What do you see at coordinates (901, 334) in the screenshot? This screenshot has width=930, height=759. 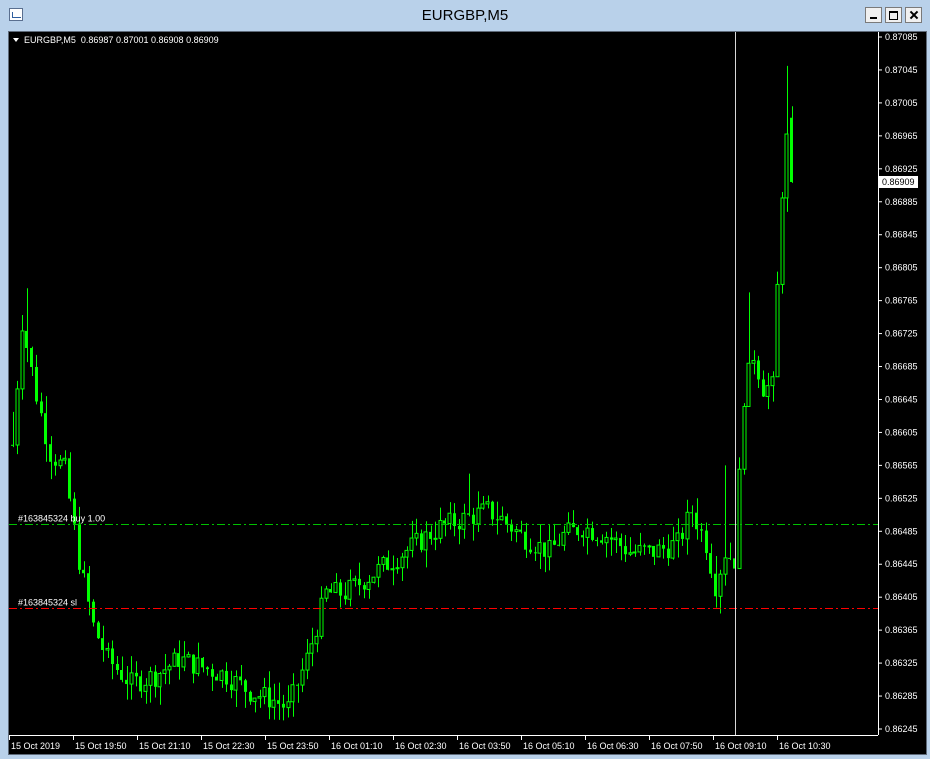 I see `price-tick-label: 0.86725` at bounding box center [901, 334].